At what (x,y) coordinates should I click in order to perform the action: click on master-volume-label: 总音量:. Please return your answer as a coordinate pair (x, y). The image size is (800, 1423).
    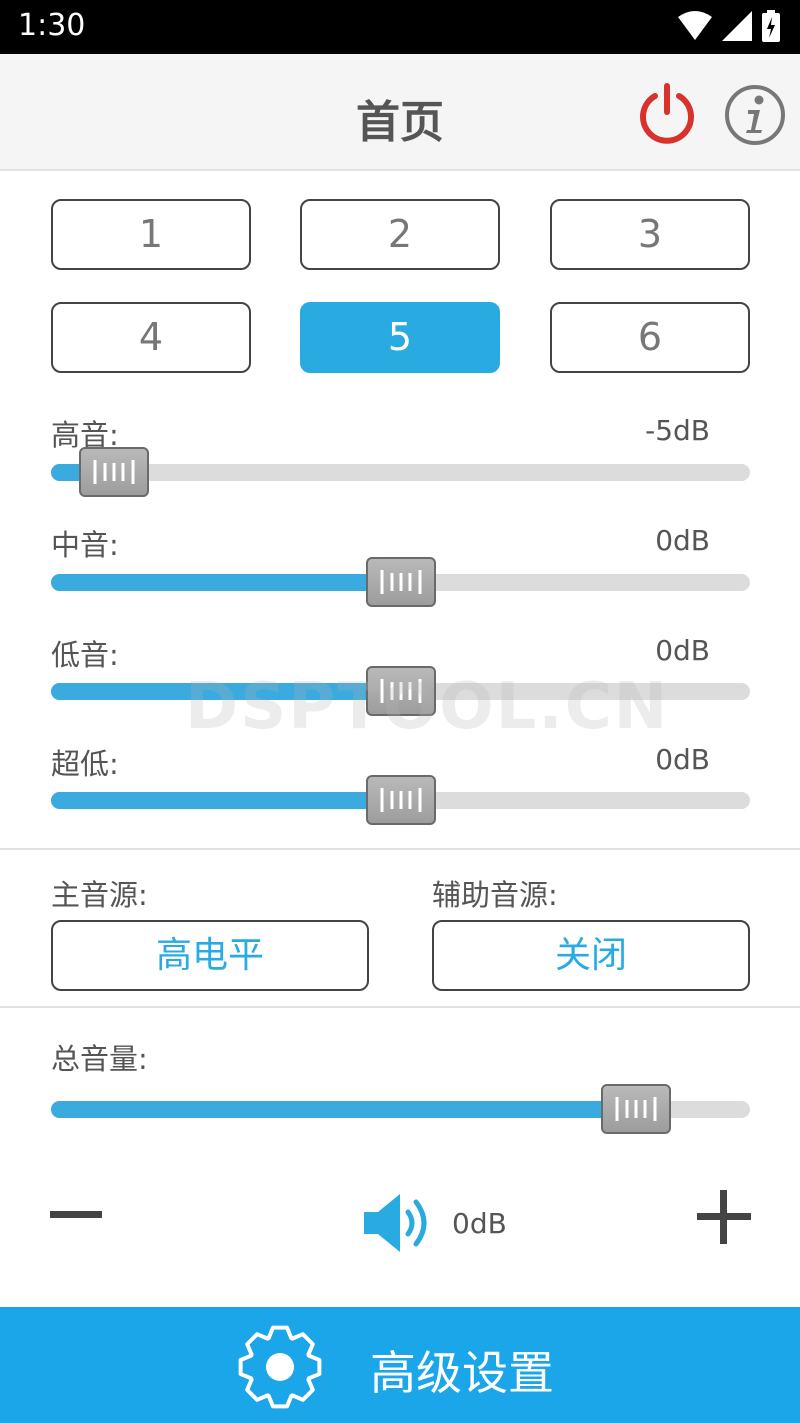
    Looking at the image, I should click on (99, 1059).